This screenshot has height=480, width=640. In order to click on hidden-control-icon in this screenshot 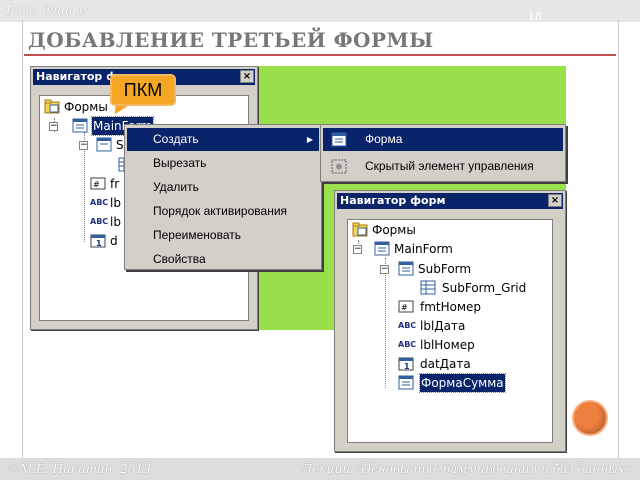, I will do `click(339, 166)`.